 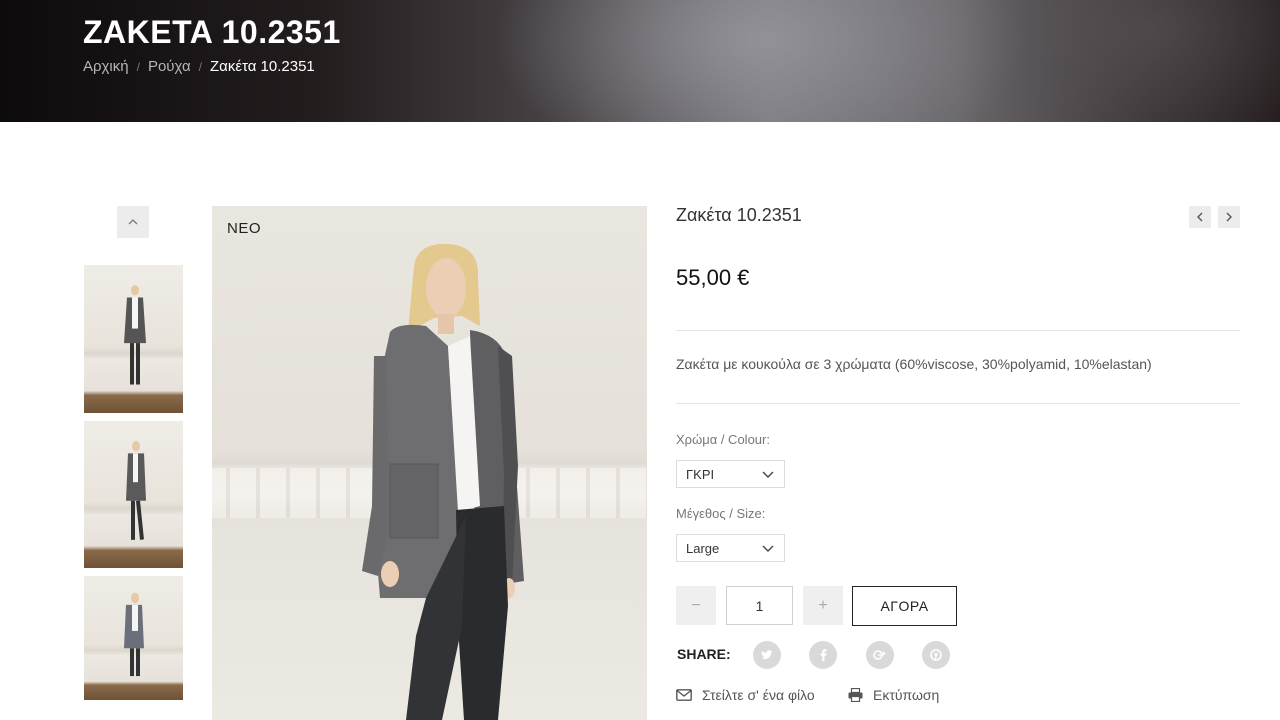 I want to click on page-title: ZAKETA 10.2351, so click(x=212, y=32).